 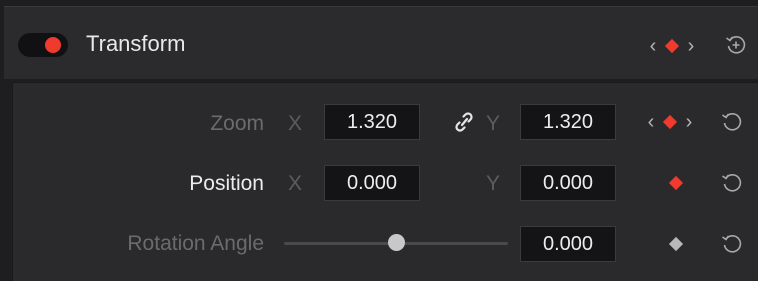 What do you see at coordinates (237, 123) in the screenshot?
I see `zoom-label: Zoom` at bounding box center [237, 123].